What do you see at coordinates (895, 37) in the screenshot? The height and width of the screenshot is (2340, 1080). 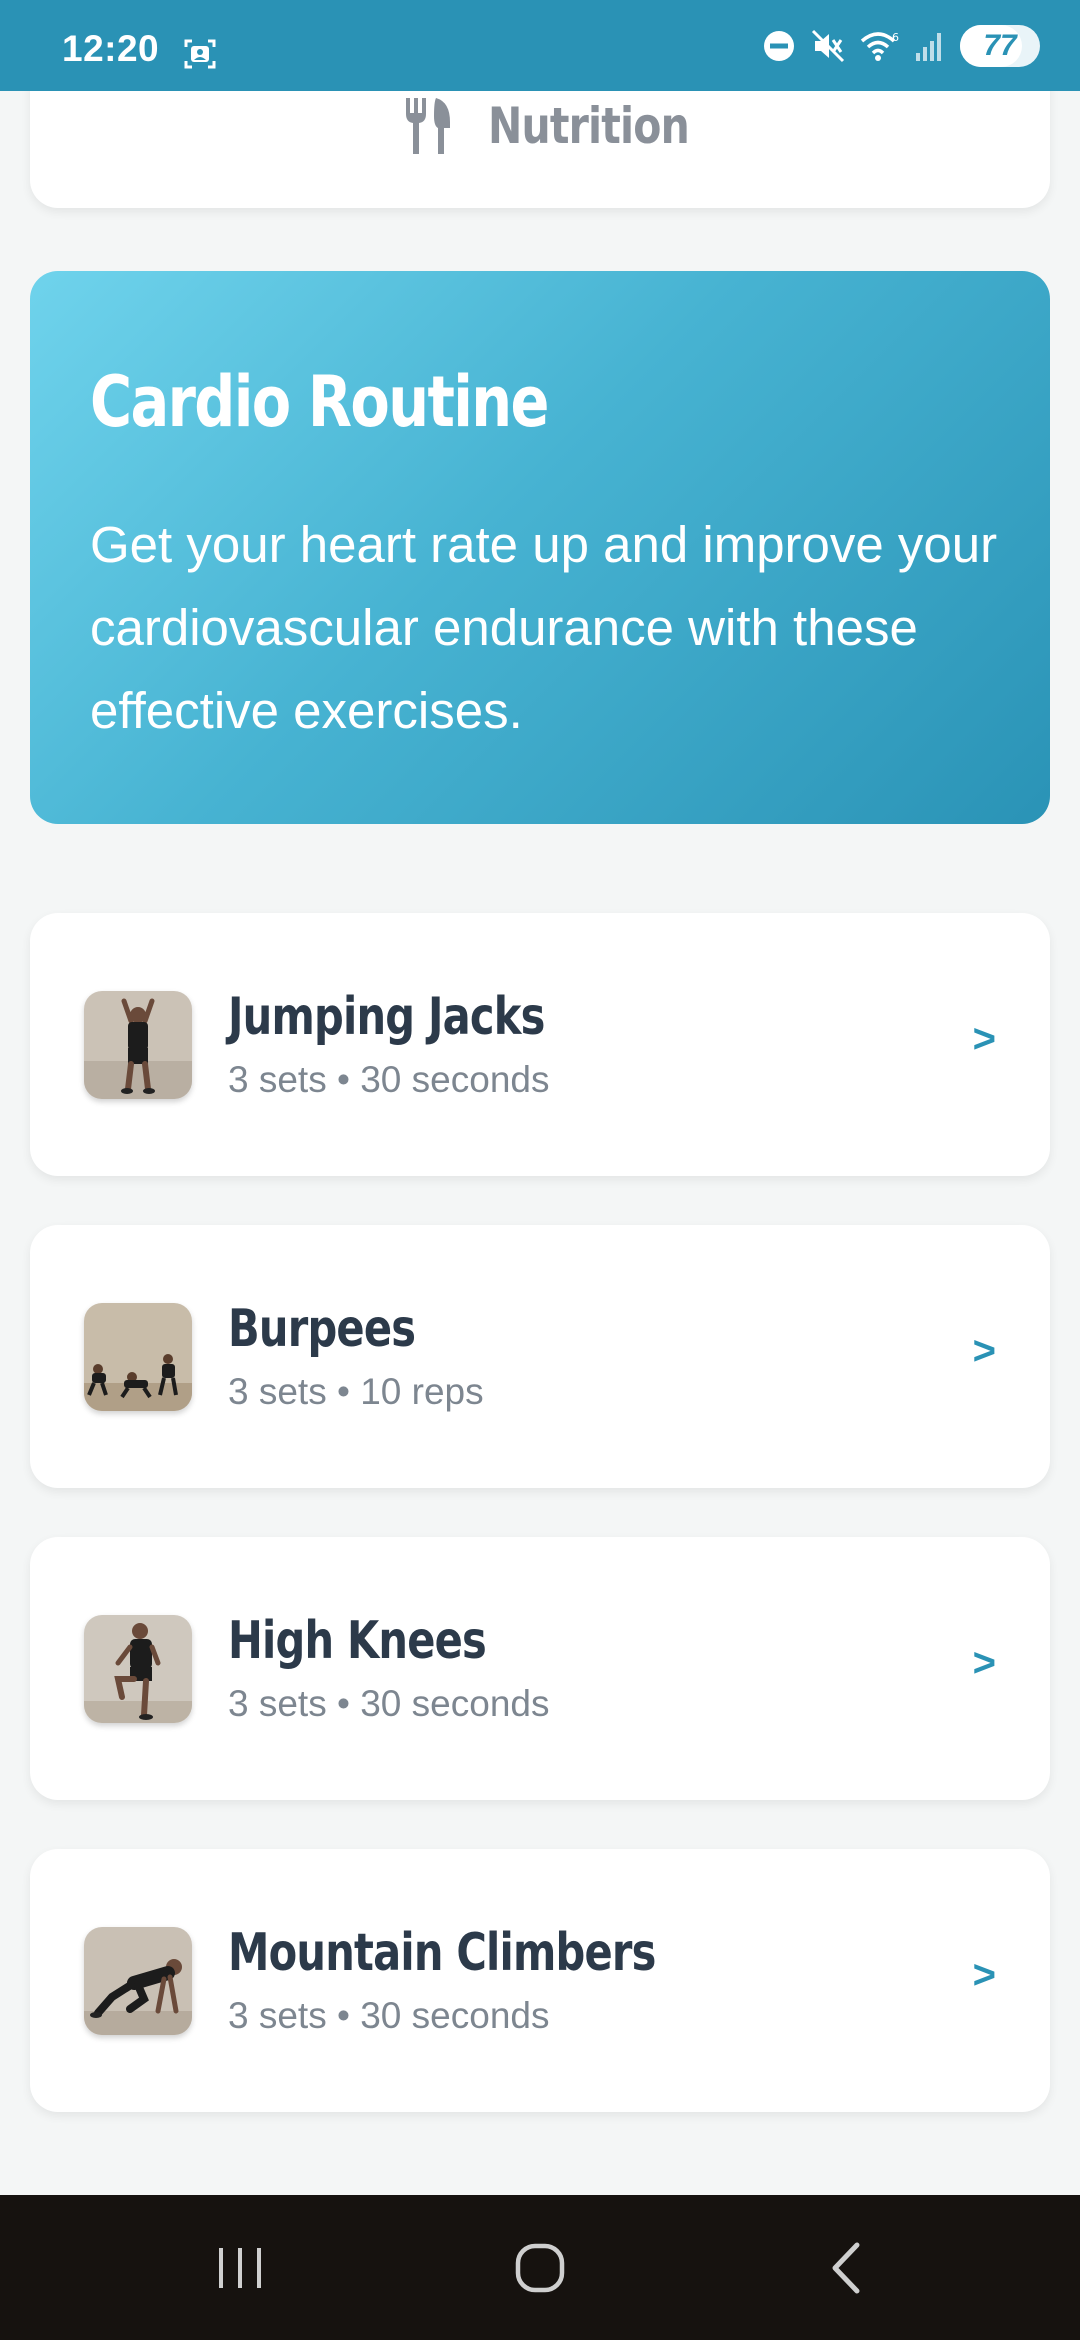 I see `svg-text: 6` at bounding box center [895, 37].